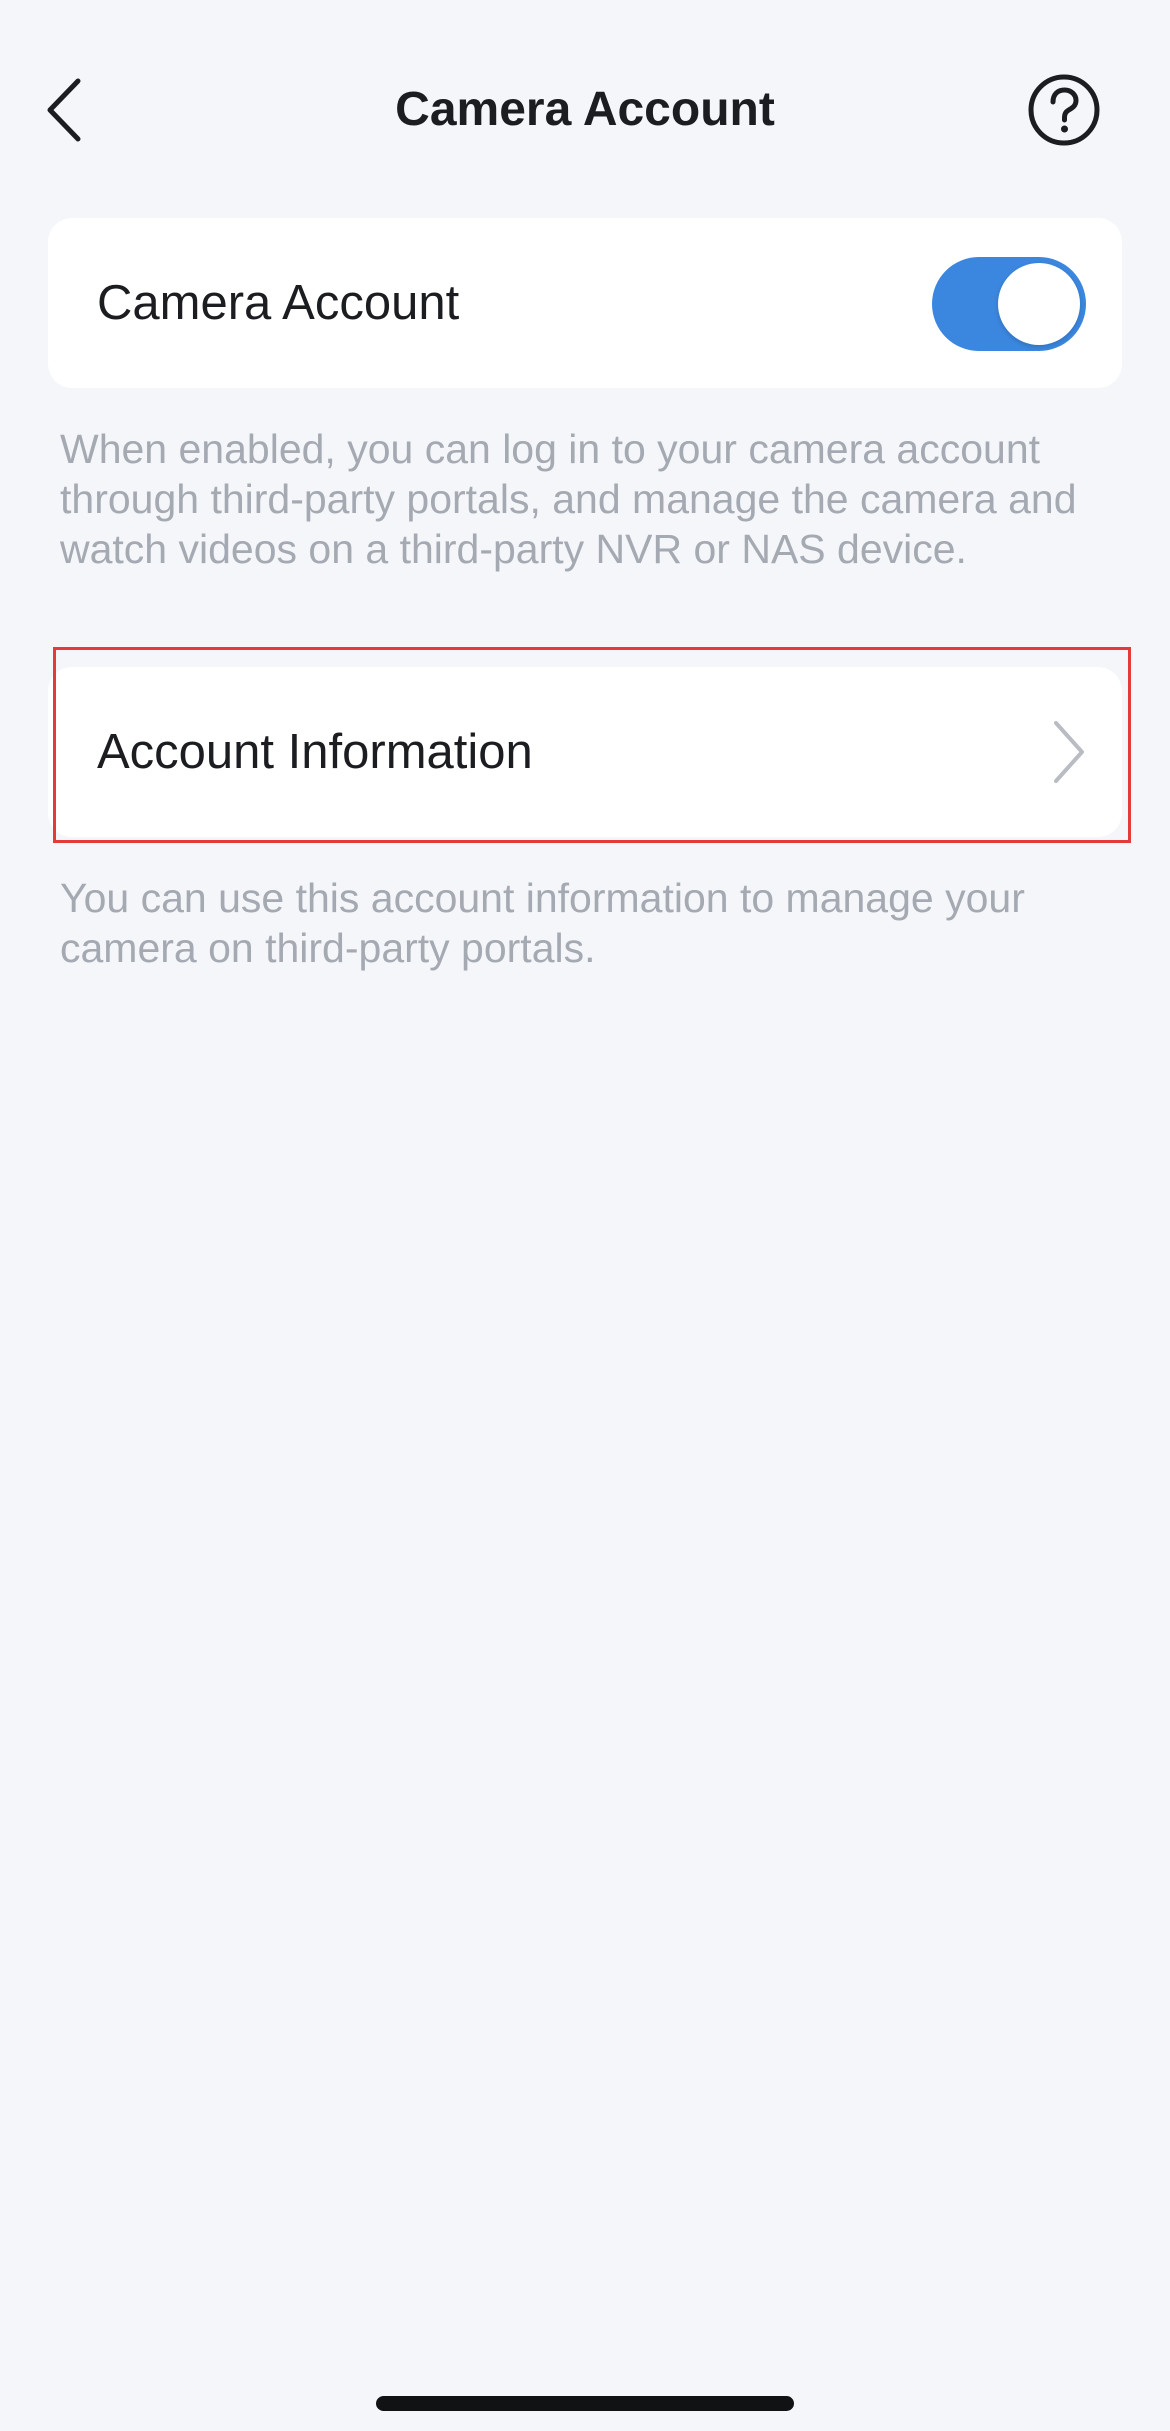 The width and height of the screenshot is (1170, 2431). I want to click on home-indicator, so click(585, 2403).